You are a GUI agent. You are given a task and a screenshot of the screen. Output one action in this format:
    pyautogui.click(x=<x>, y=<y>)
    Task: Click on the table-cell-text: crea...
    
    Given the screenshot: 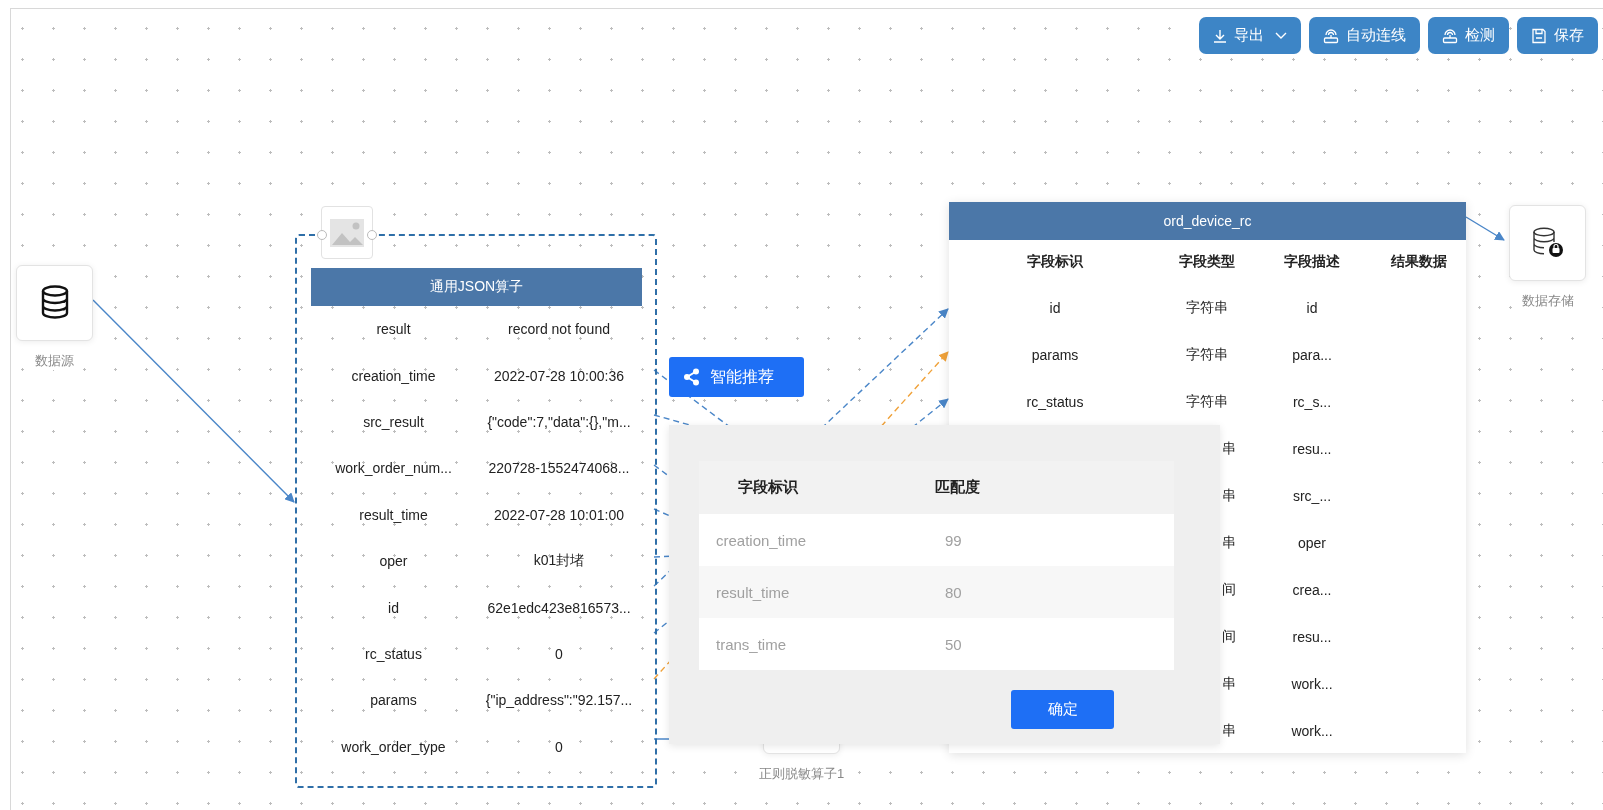 What is the action you would take?
    pyautogui.click(x=1312, y=589)
    